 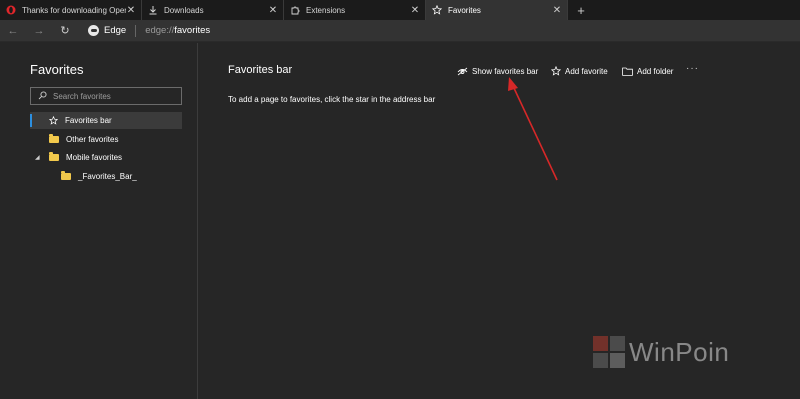 I want to click on watermark-text: WinPoin, so click(x=679, y=351).